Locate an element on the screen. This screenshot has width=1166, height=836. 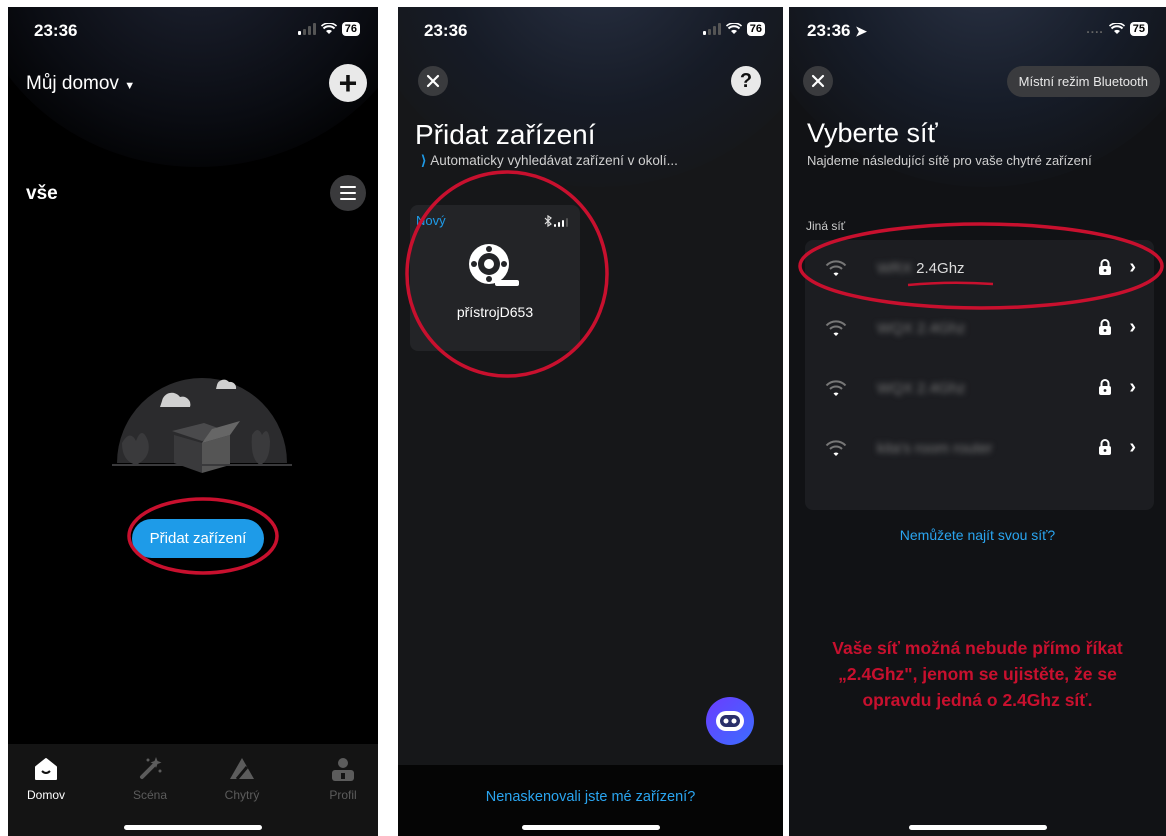
tab-label: Chytrý is located at coordinates (242, 795).